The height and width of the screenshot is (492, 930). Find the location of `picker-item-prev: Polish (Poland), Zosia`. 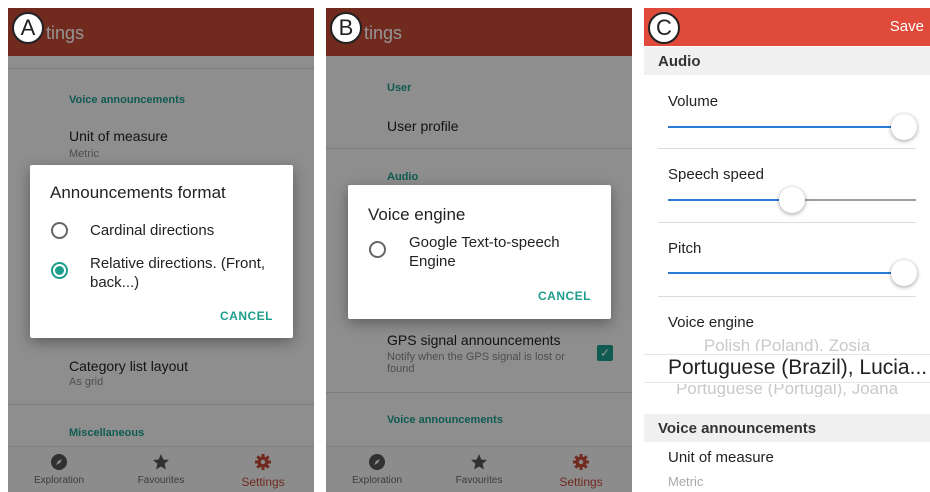

picker-item-prev: Polish (Poland), Zosia is located at coordinates (787, 342).